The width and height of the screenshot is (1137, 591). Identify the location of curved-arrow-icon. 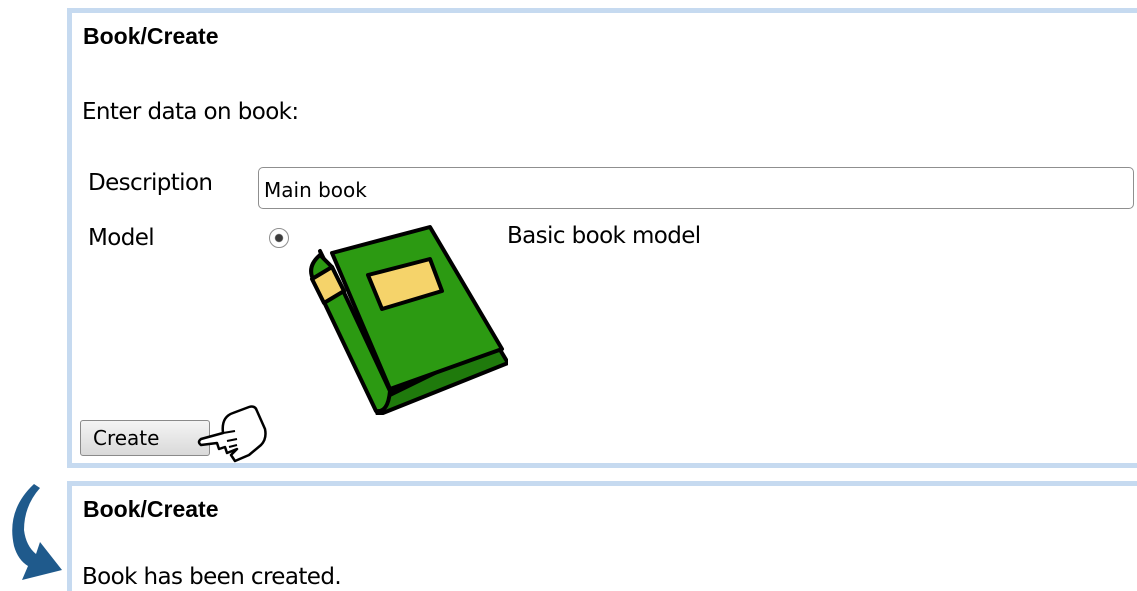
(37, 532).